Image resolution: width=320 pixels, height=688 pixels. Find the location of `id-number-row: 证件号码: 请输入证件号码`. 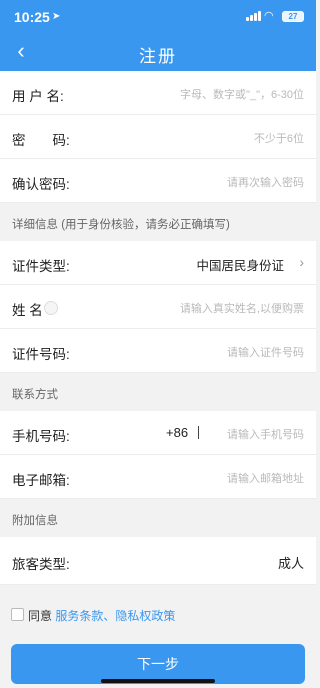

id-number-row: 证件号码: 请输入证件号码 is located at coordinates (158, 351).